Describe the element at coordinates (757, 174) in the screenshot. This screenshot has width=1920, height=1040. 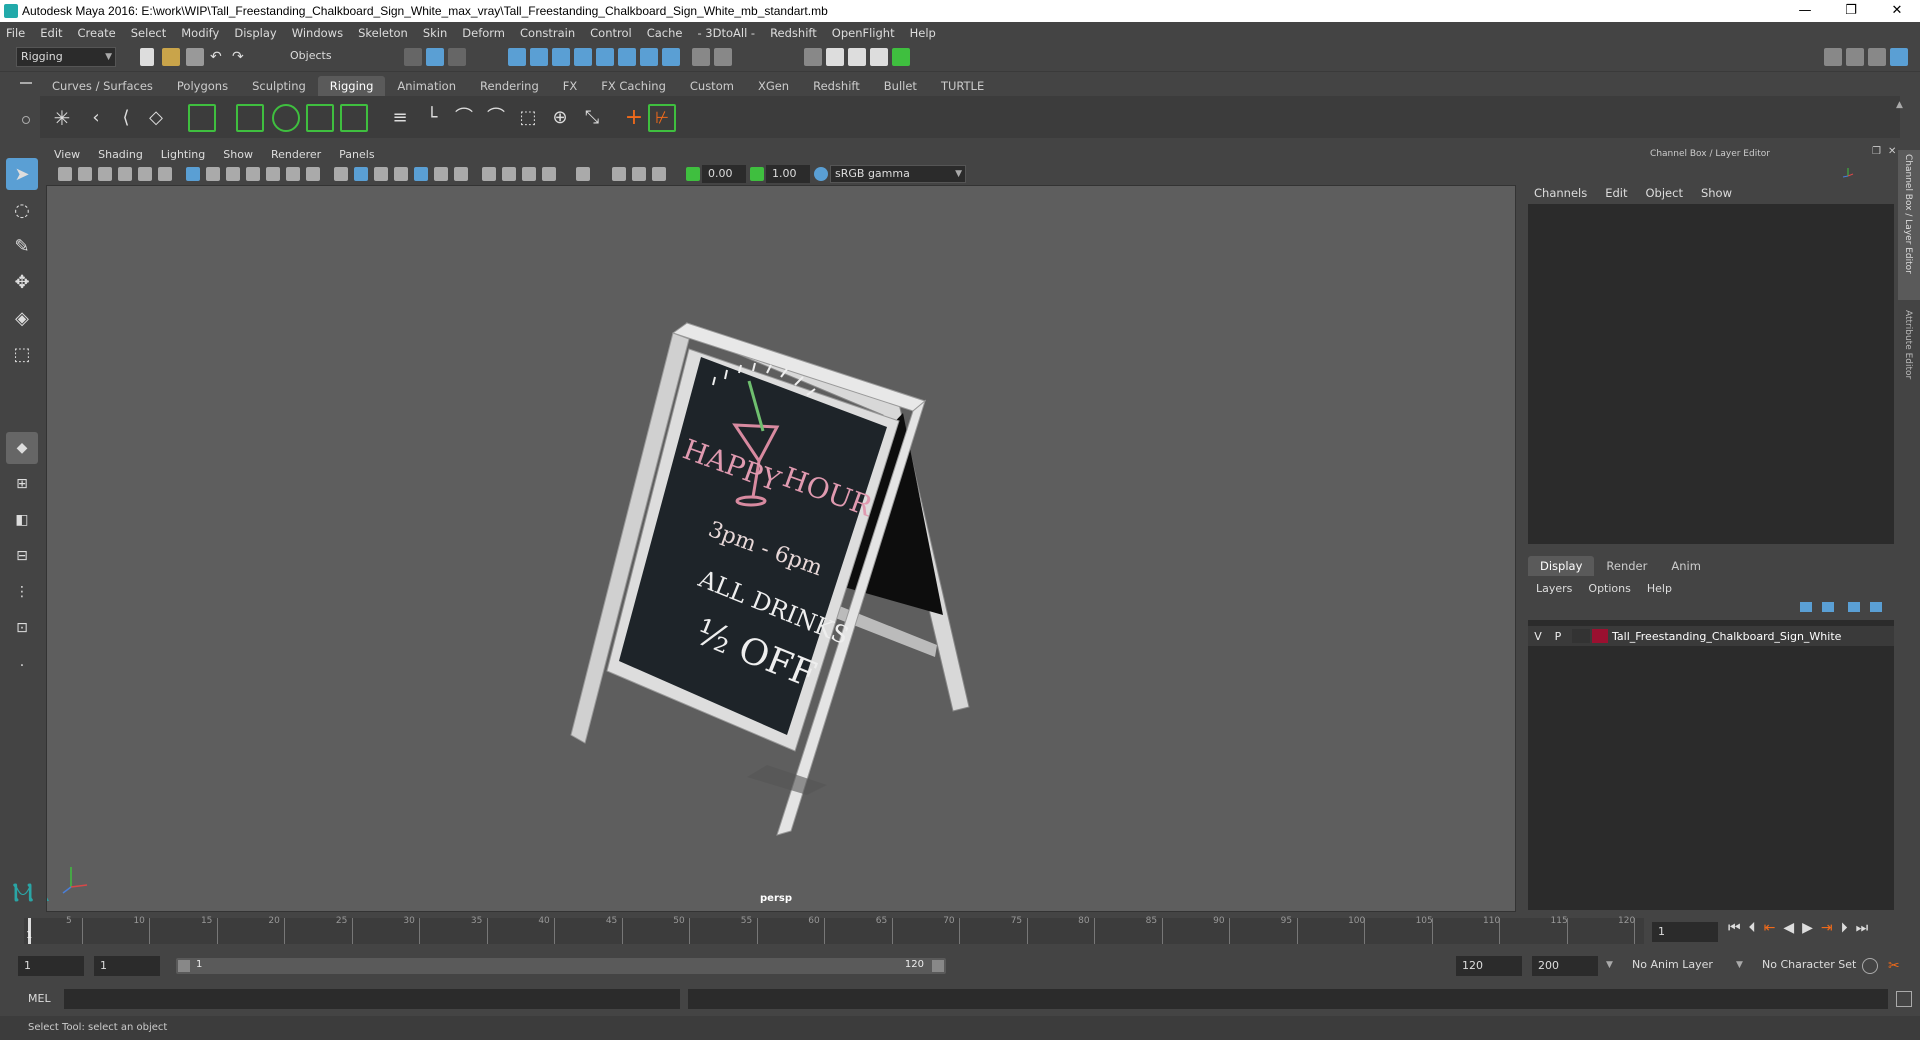
I see `gamma-toggle-icon` at that location.